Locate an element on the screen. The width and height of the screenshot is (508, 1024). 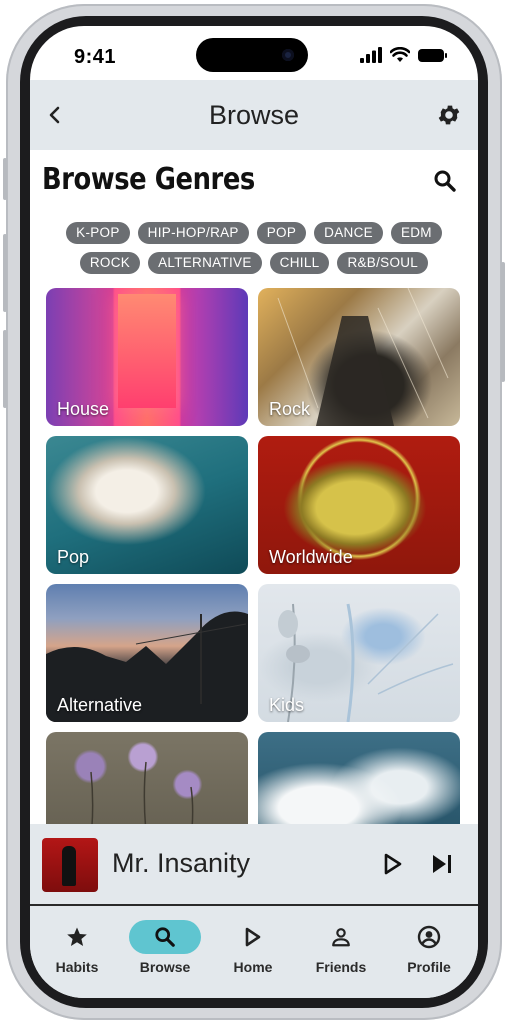
tab-friends-label: Friends is located at coordinates (341, 967).